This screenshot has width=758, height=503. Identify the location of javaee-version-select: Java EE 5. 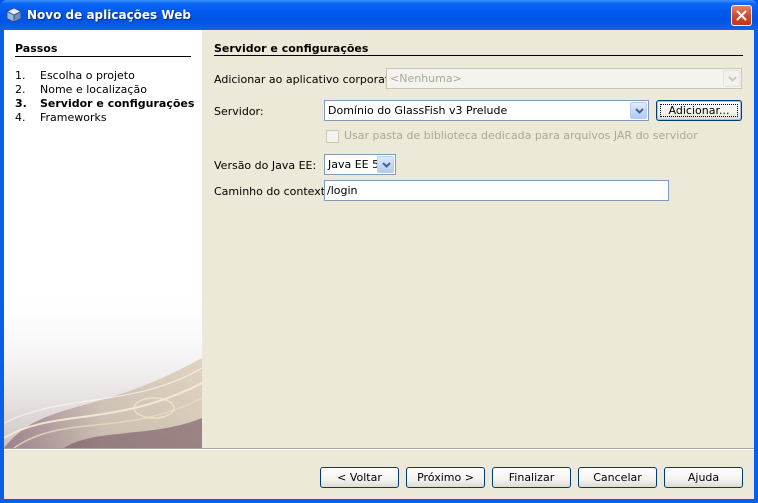
(360, 164).